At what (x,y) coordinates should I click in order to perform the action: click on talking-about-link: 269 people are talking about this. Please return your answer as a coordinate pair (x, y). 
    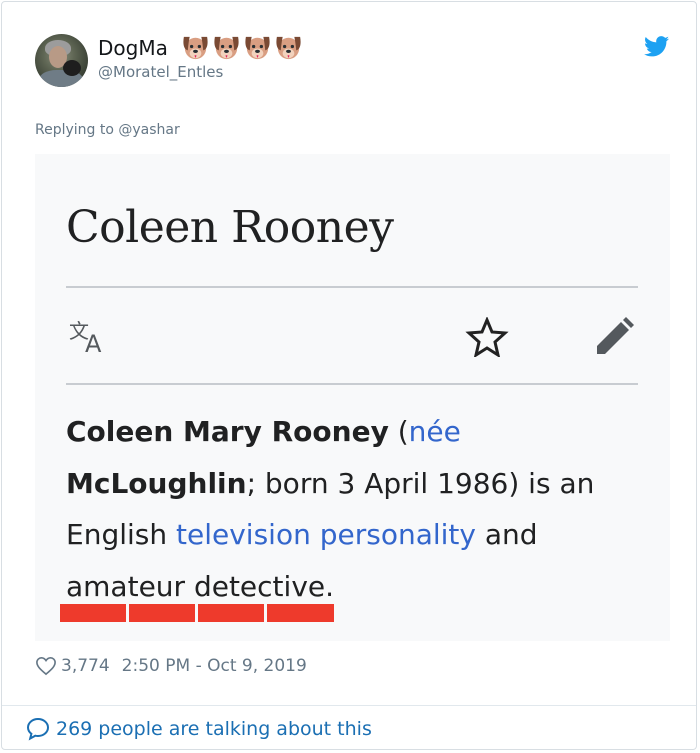
    Looking at the image, I should click on (199, 729).